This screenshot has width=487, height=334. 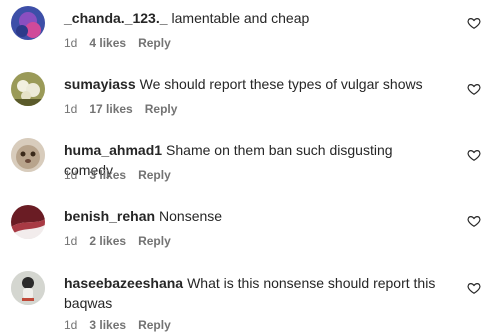 I want to click on comment-meta: 1d 17 likes Reply, so click(x=126, y=109).